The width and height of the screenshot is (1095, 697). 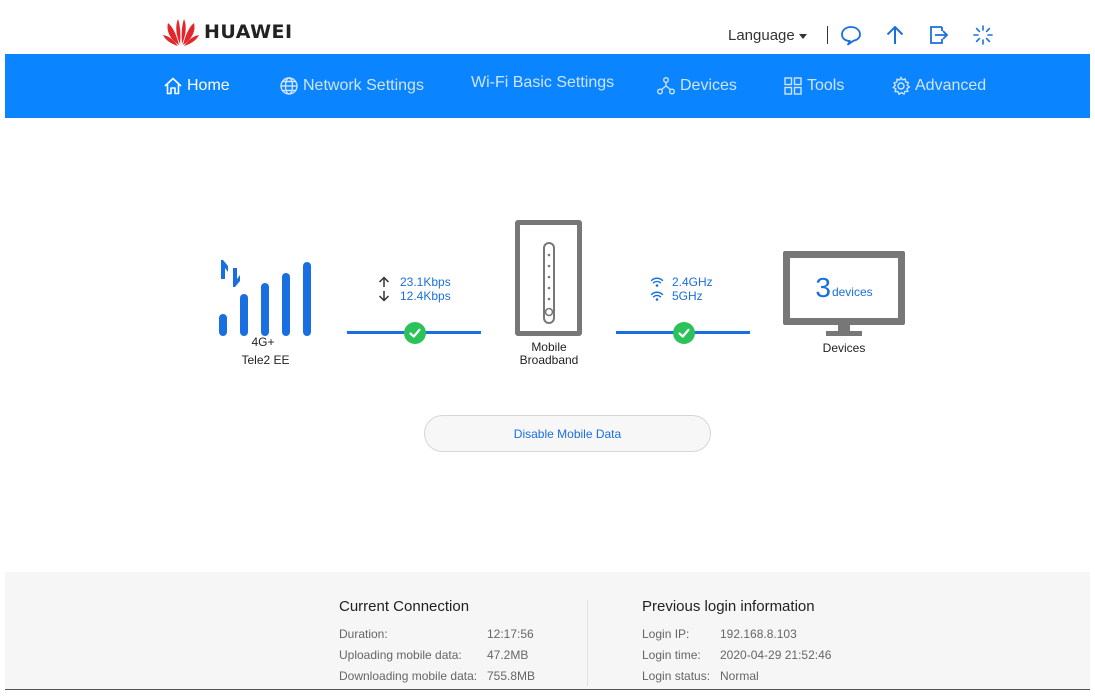 I want to click on top-actions: Language, so click(x=861, y=35).